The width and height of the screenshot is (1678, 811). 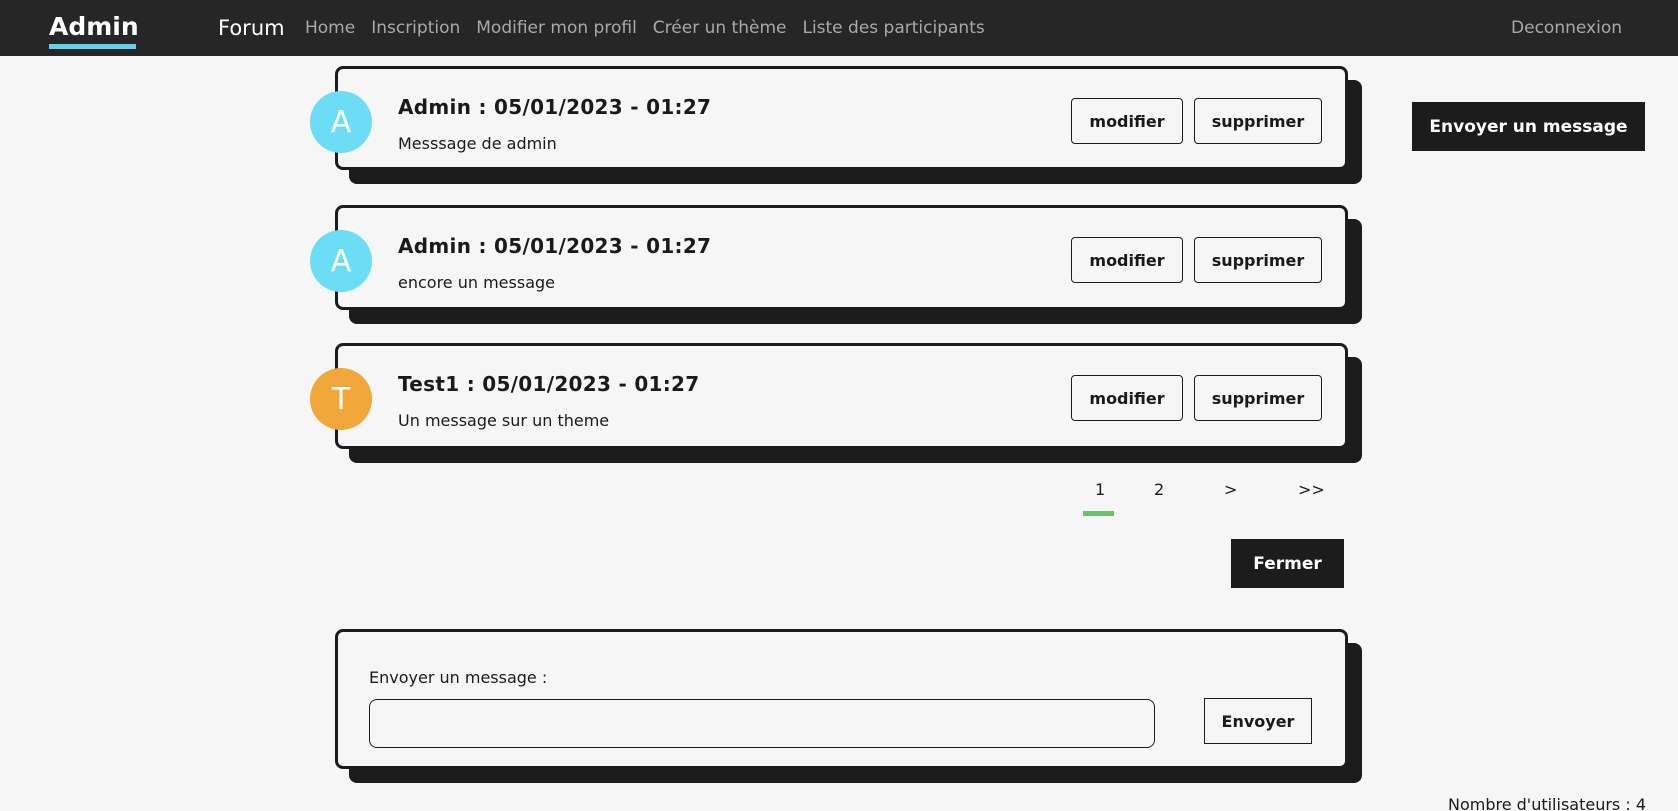 I want to click on compose-card: Envoyer un message : Envoyer, so click(x=848, y=706).